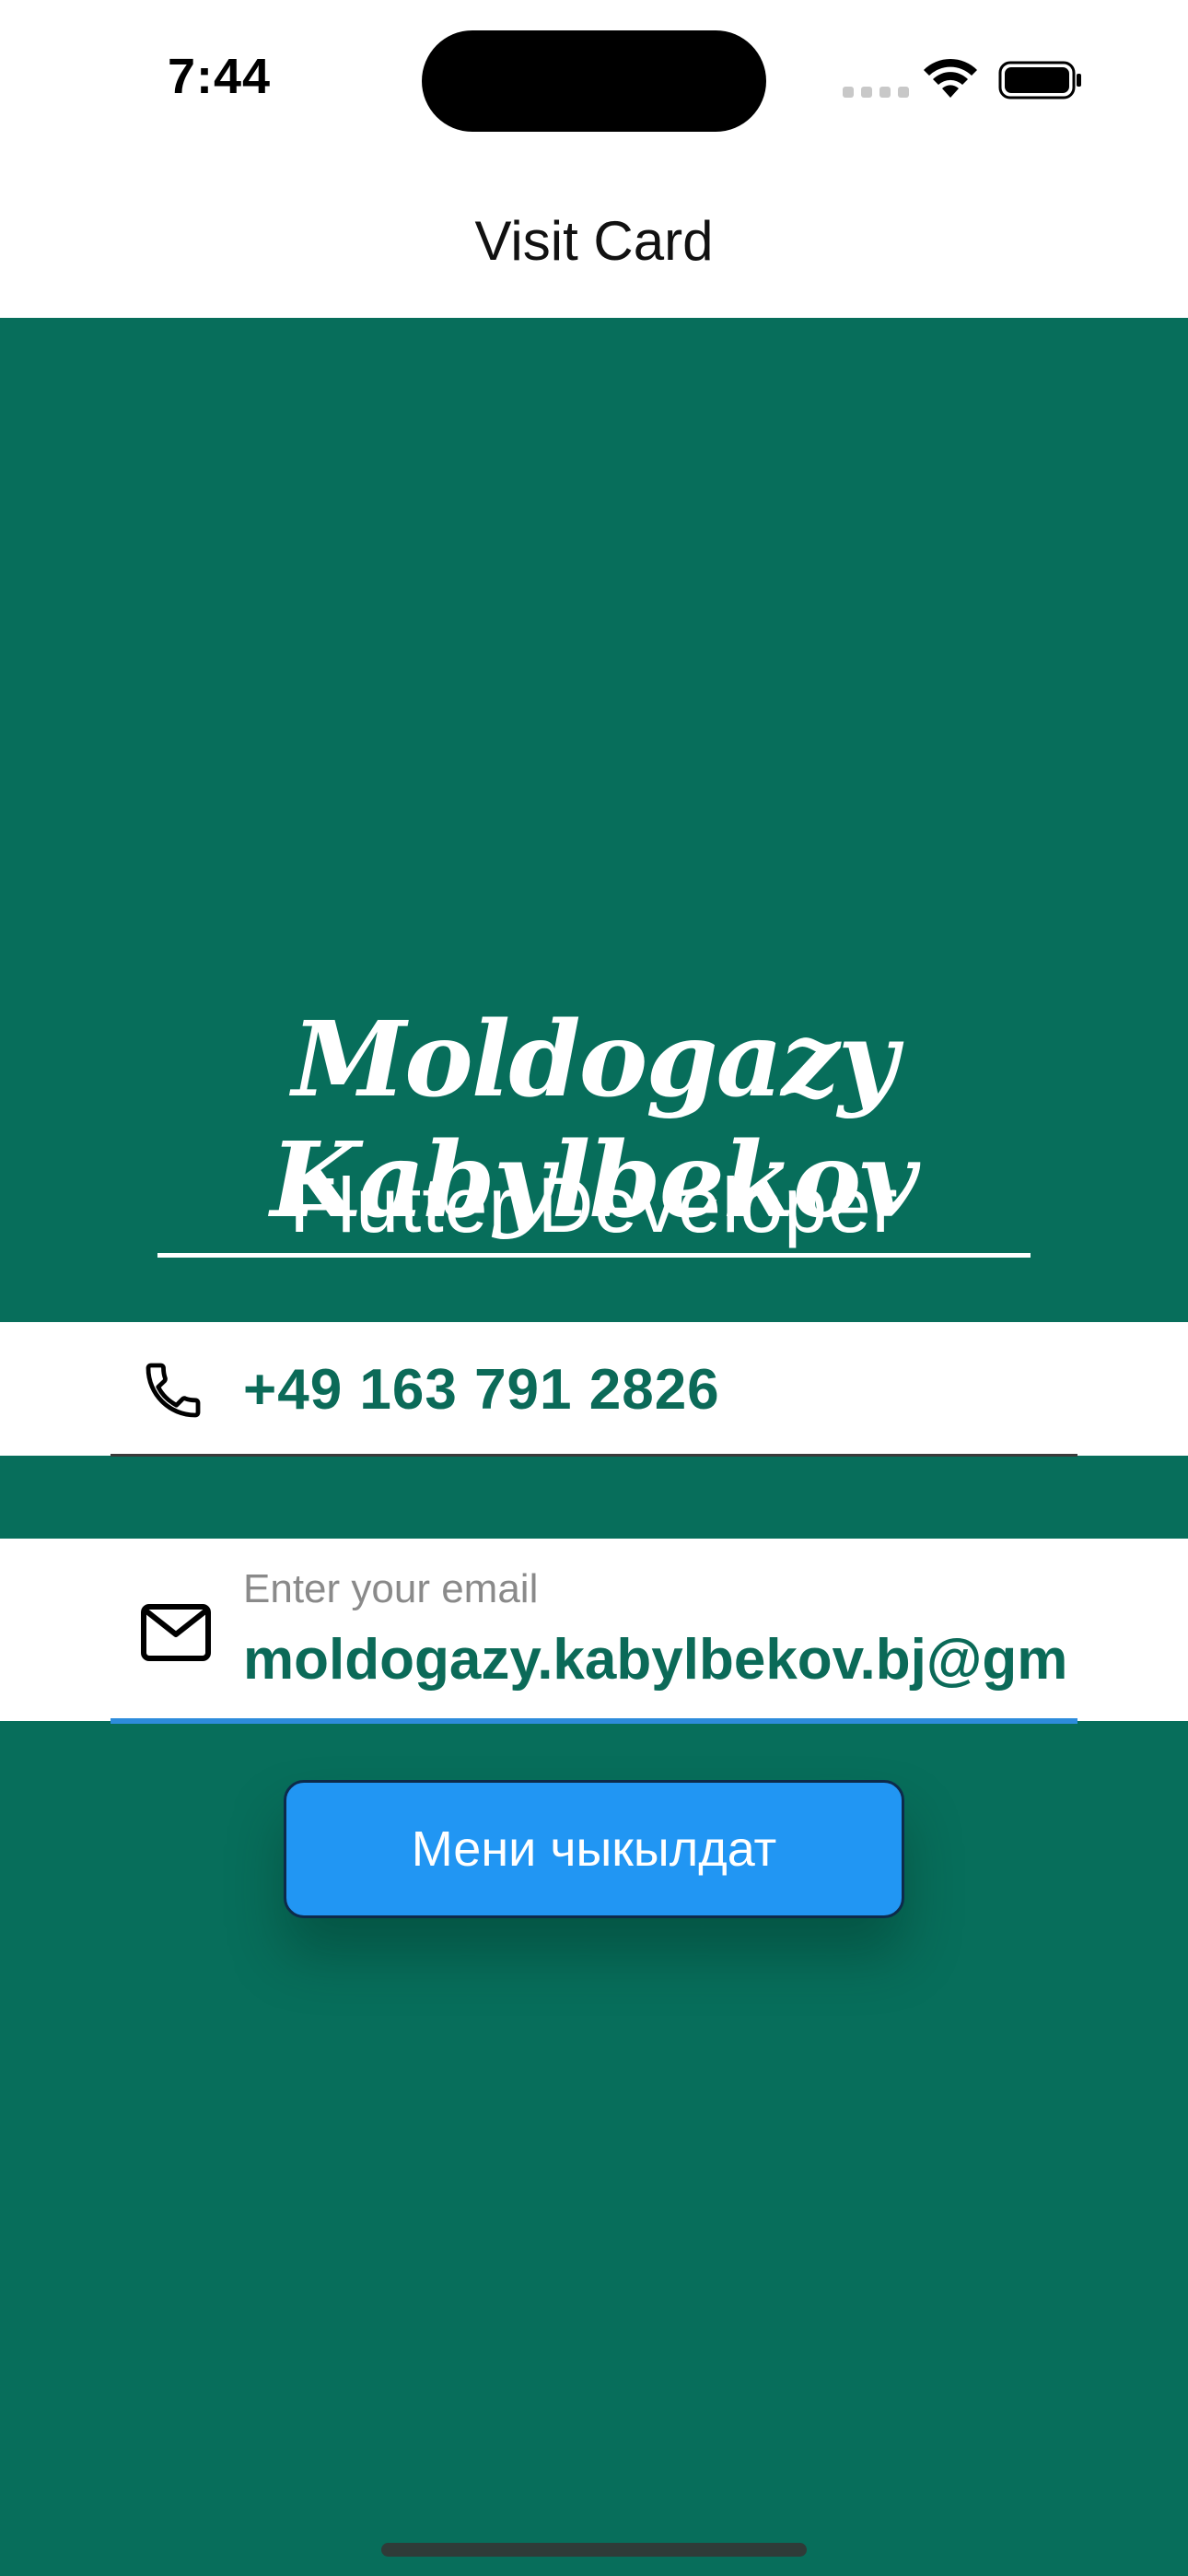 The image size is (1188, 2576). I want to click on click-me-button: Мени чыкылдат, so click(594, 1849).